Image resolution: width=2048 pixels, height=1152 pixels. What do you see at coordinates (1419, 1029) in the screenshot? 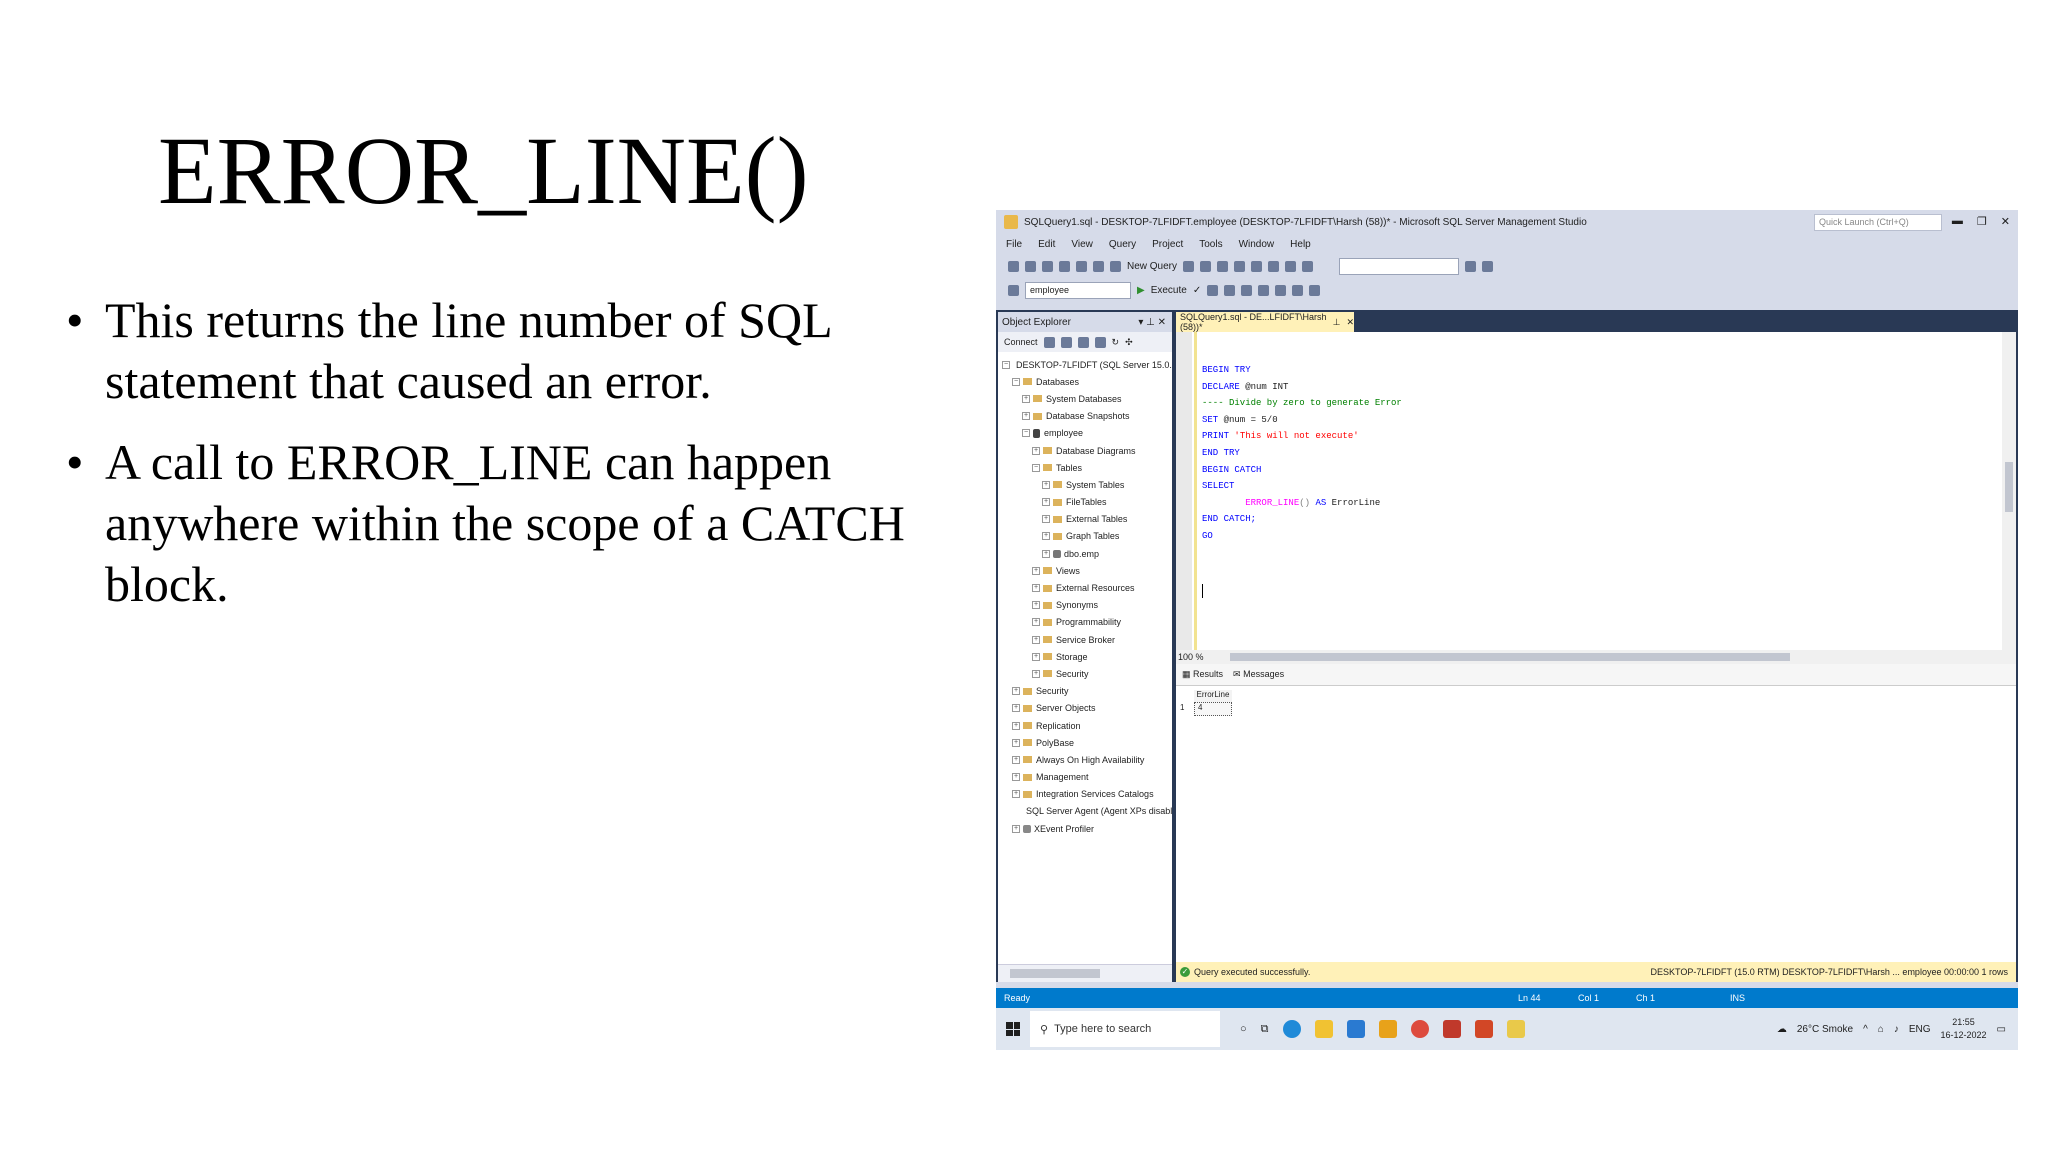
I see `chrome-icon` at bounding box center [1419, 1029].